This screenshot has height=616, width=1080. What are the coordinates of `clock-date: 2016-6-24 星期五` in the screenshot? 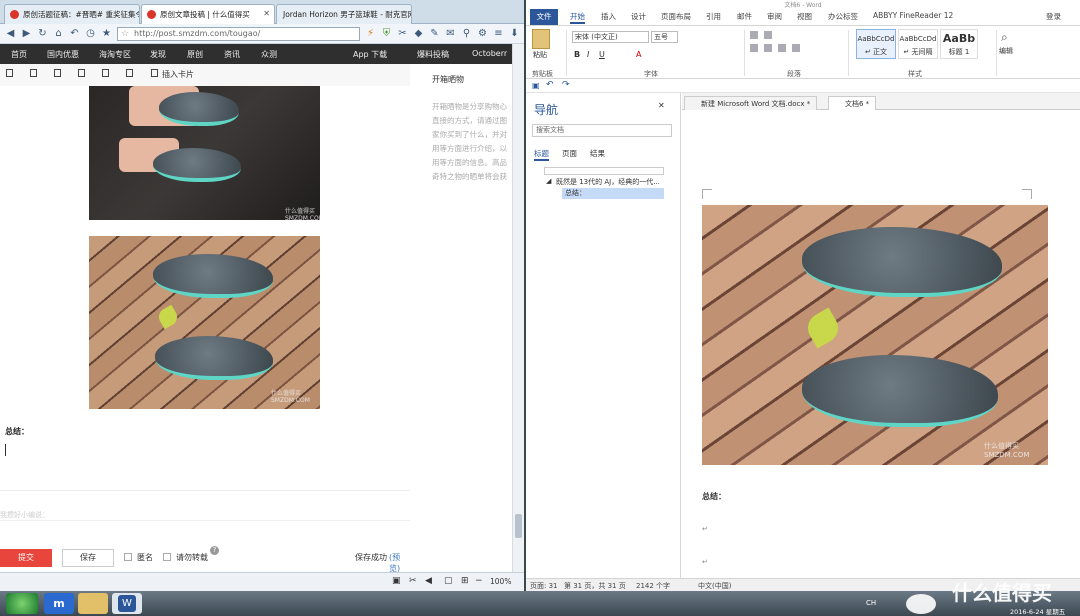 It's located at (1037, 611).